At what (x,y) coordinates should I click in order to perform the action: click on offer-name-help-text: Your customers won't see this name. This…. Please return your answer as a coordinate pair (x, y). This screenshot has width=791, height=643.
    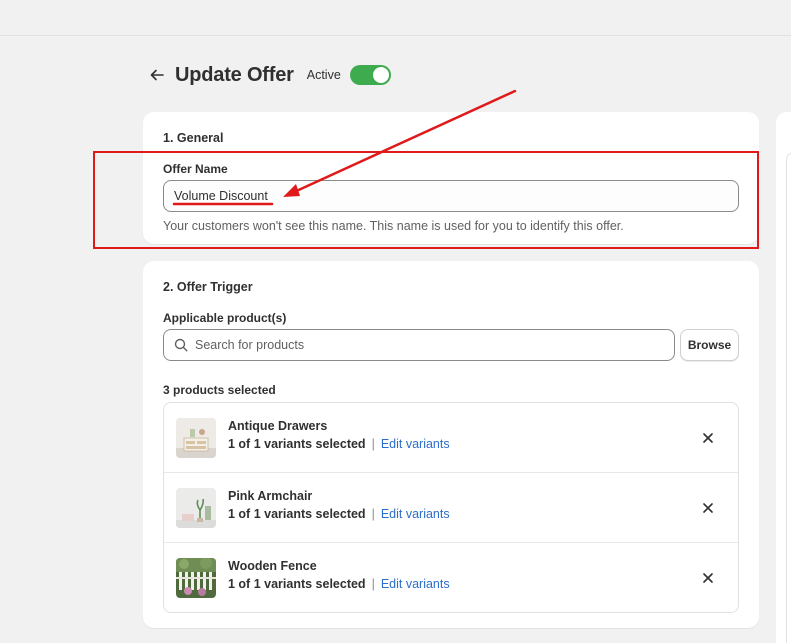
    Looking at the image, I should click on (393, 226).